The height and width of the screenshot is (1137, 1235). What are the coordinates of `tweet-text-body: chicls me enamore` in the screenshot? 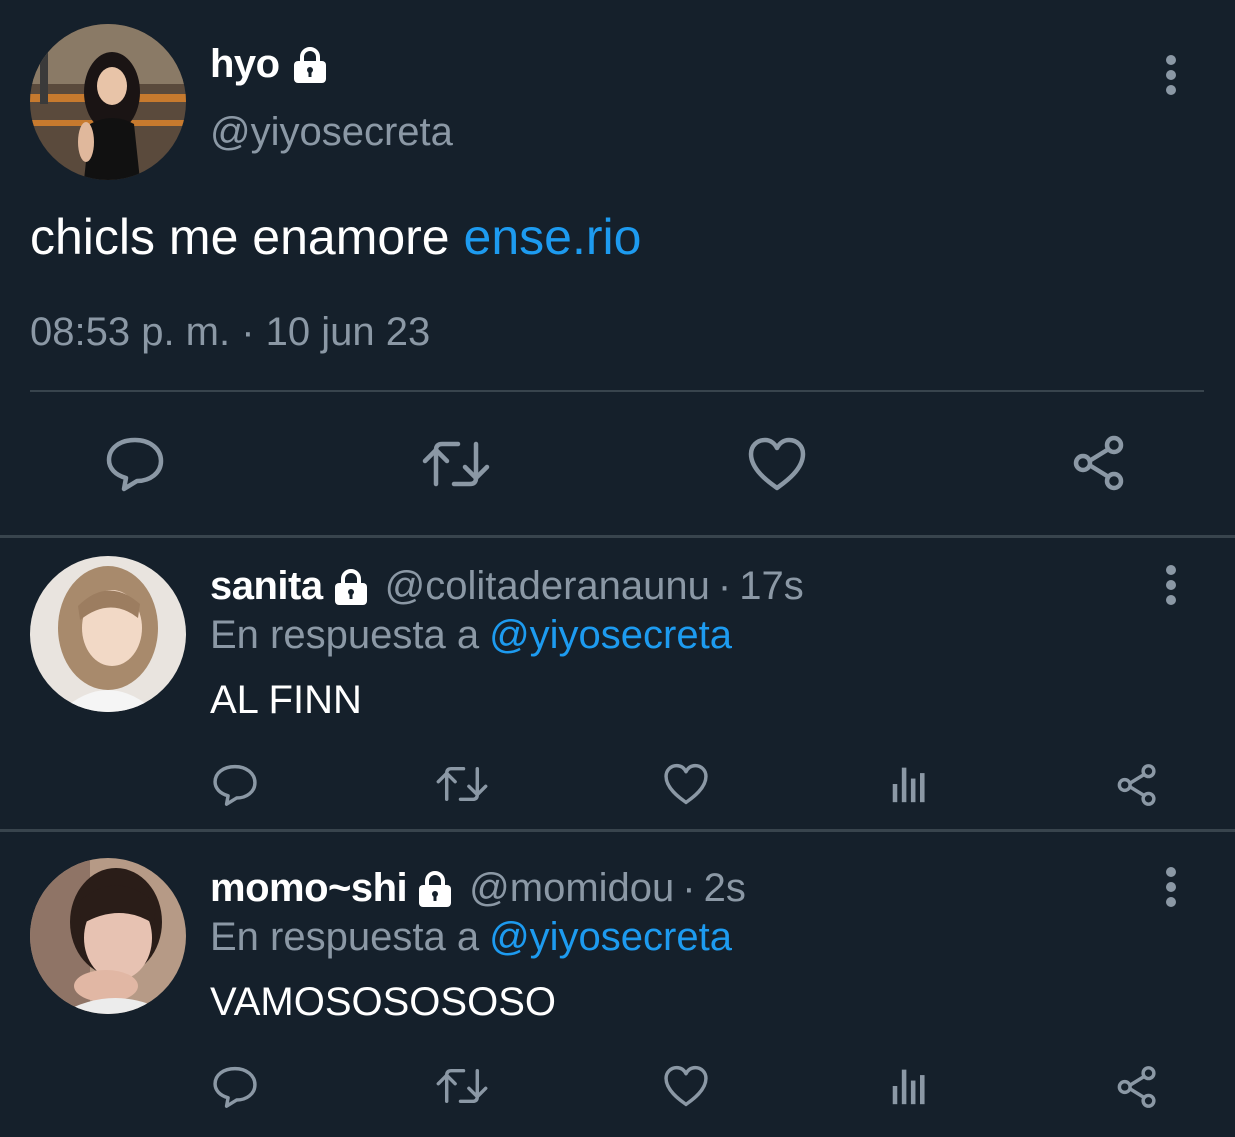 It's located at (240, 237).